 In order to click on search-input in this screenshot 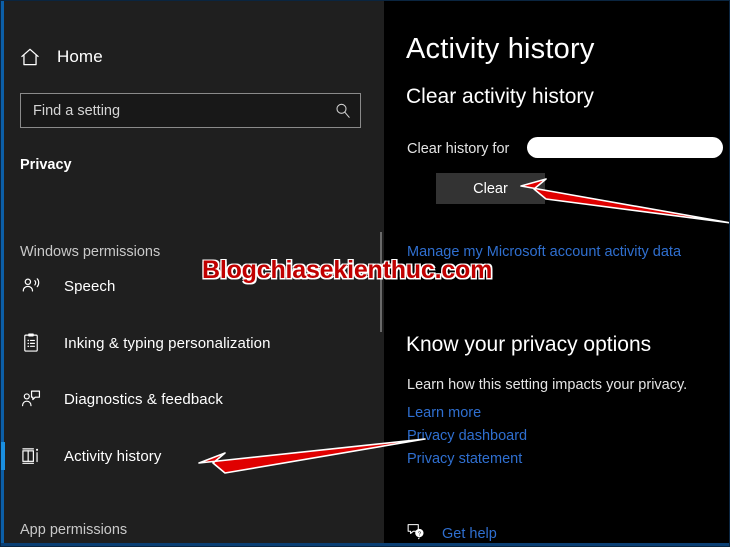, I will do `click(173, 110)`.